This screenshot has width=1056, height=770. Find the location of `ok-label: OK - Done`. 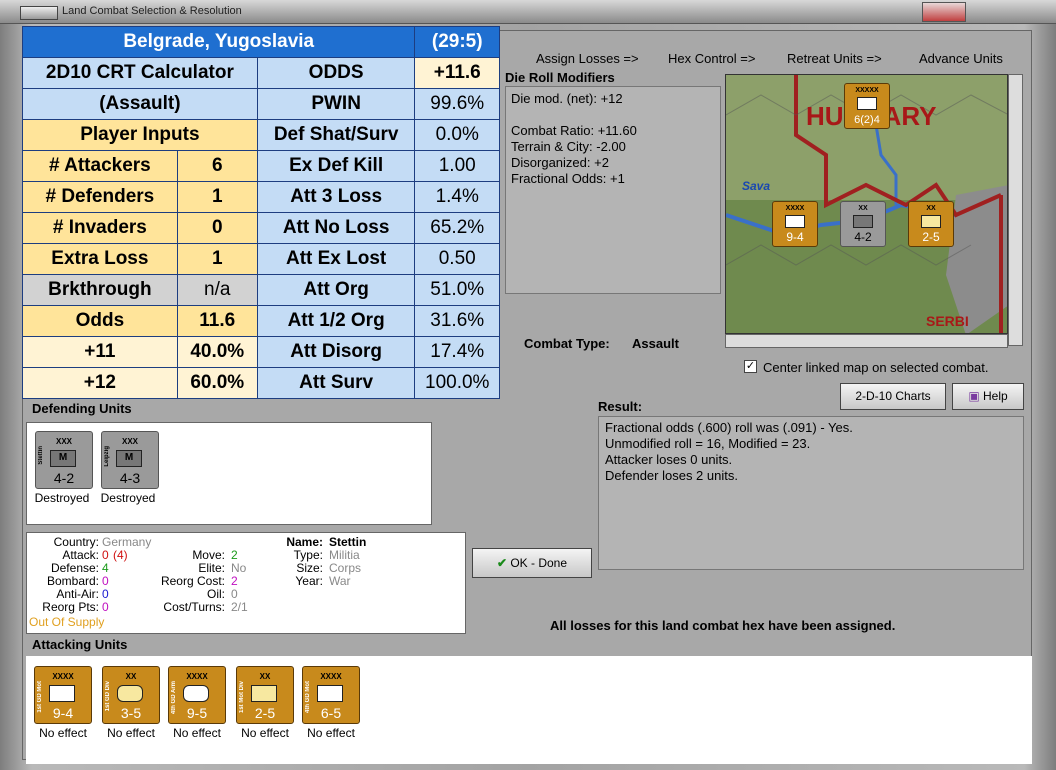

ok-label: OK - Done is located at coordinates (539, 563).